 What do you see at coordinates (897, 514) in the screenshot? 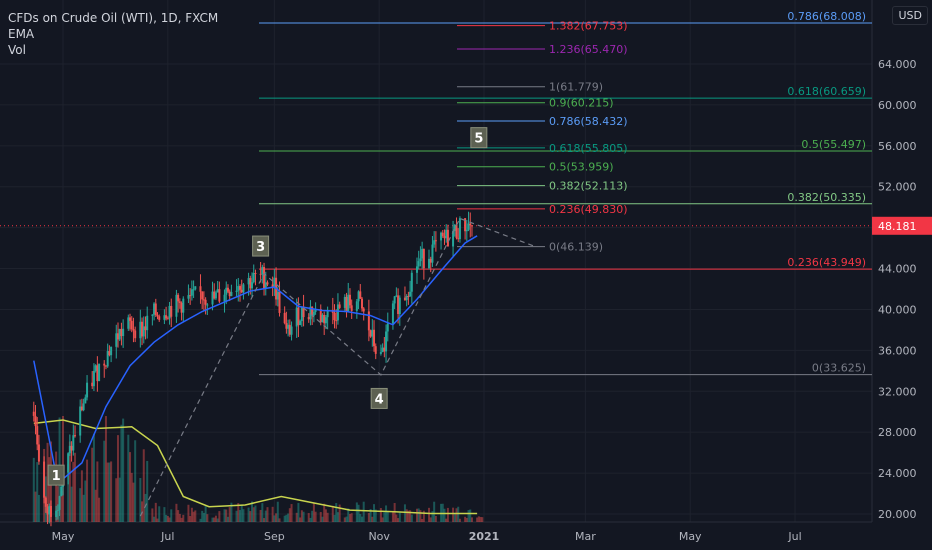
I see `y-tick-label: 20.000` at bounding box center [897, 514].